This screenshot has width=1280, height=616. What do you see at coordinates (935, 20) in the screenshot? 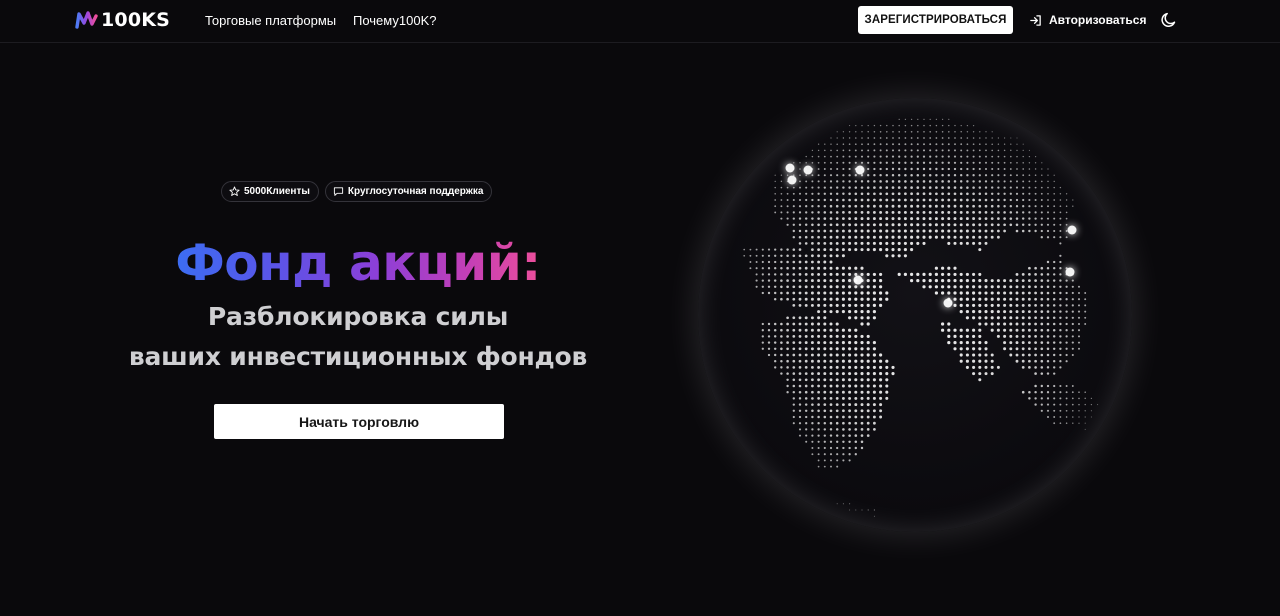
I see `register-button: ЗАРЕГИСТРИРОВАТЬСЯ` at bounding box center [935, 20].